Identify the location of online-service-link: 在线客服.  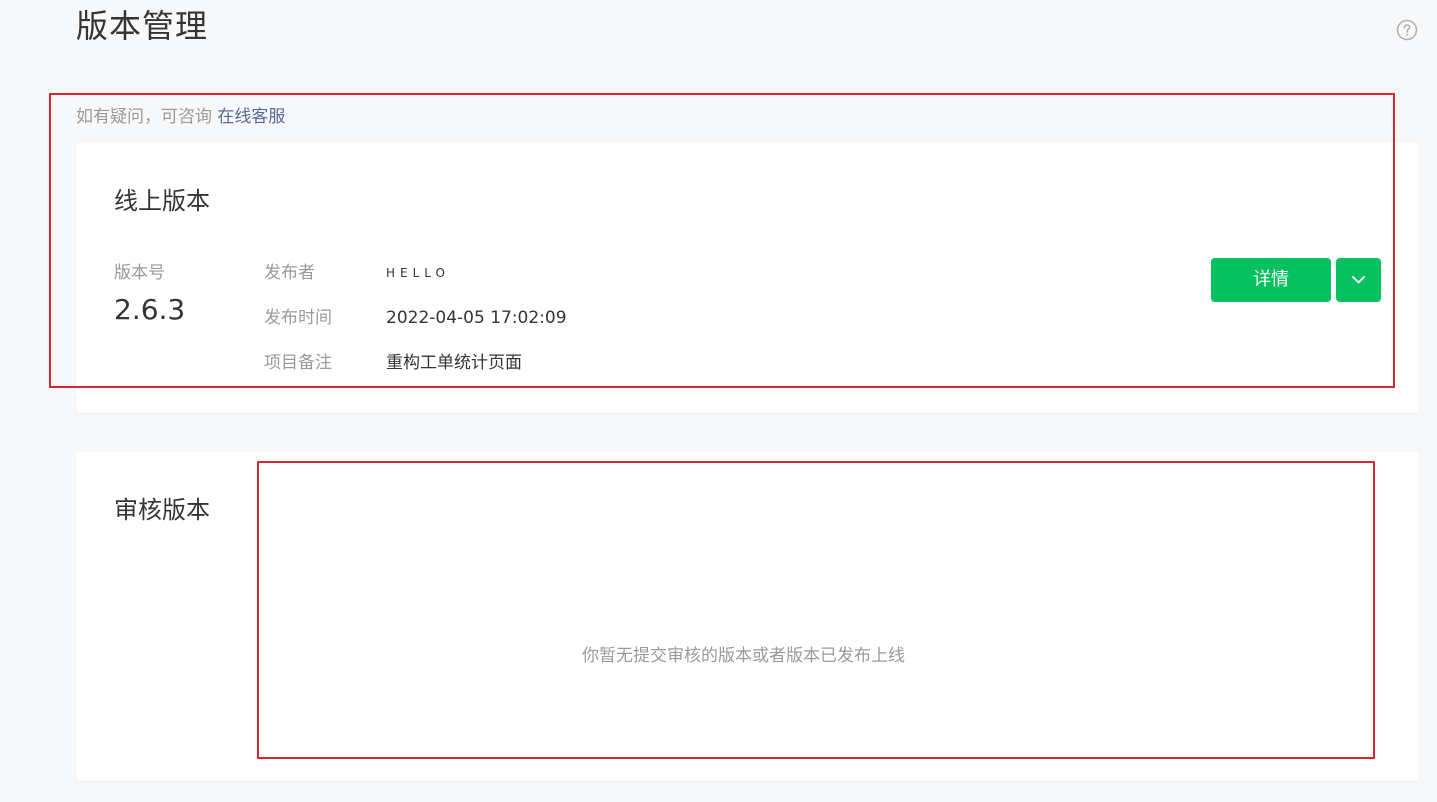
(251, 117).